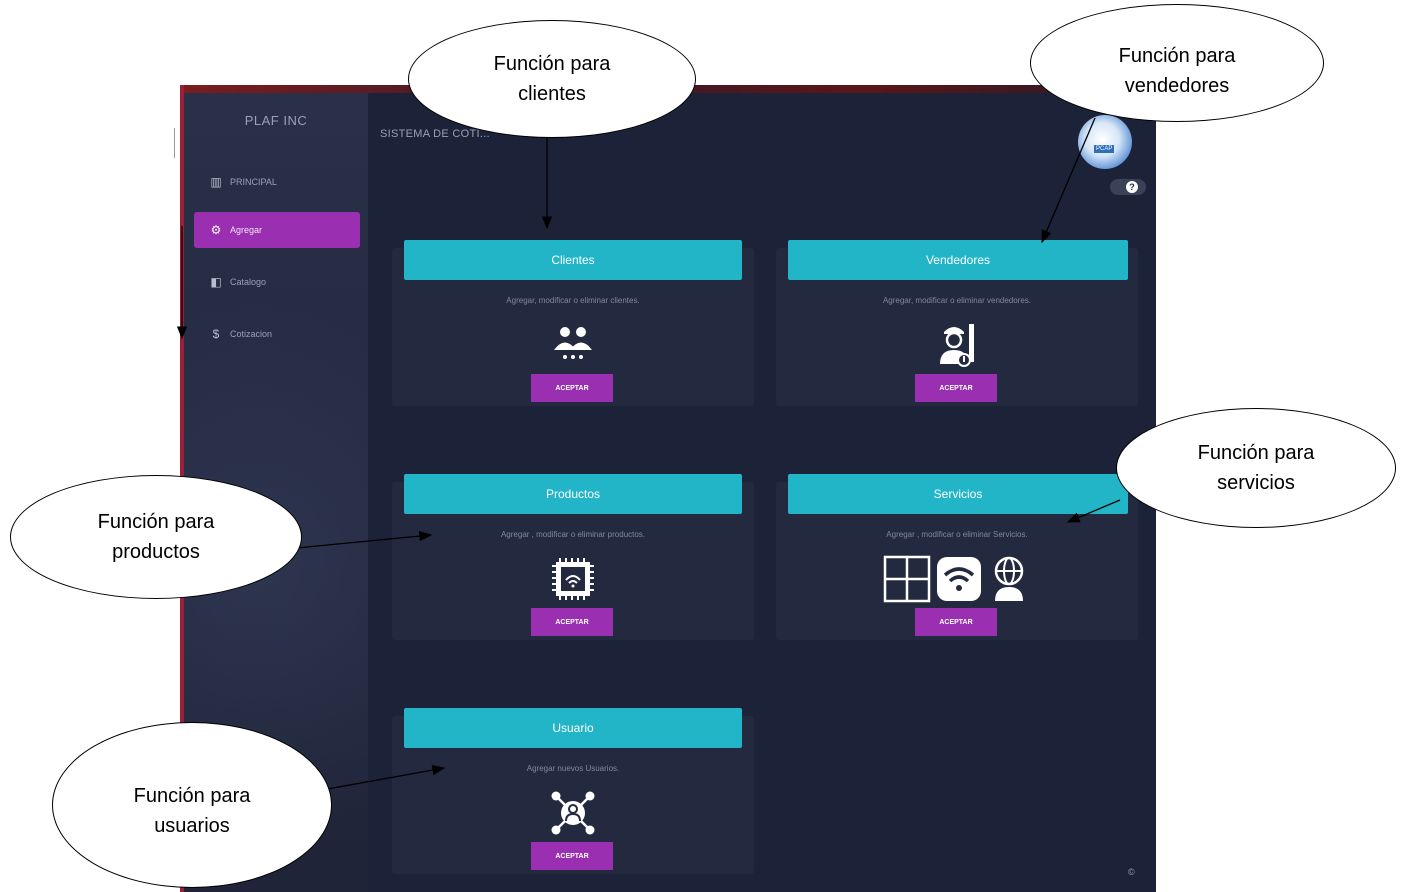  Describe the element at coordinates (1177, 71) in the screenshot. I see `callout-text: Función para vendedores` at that location.